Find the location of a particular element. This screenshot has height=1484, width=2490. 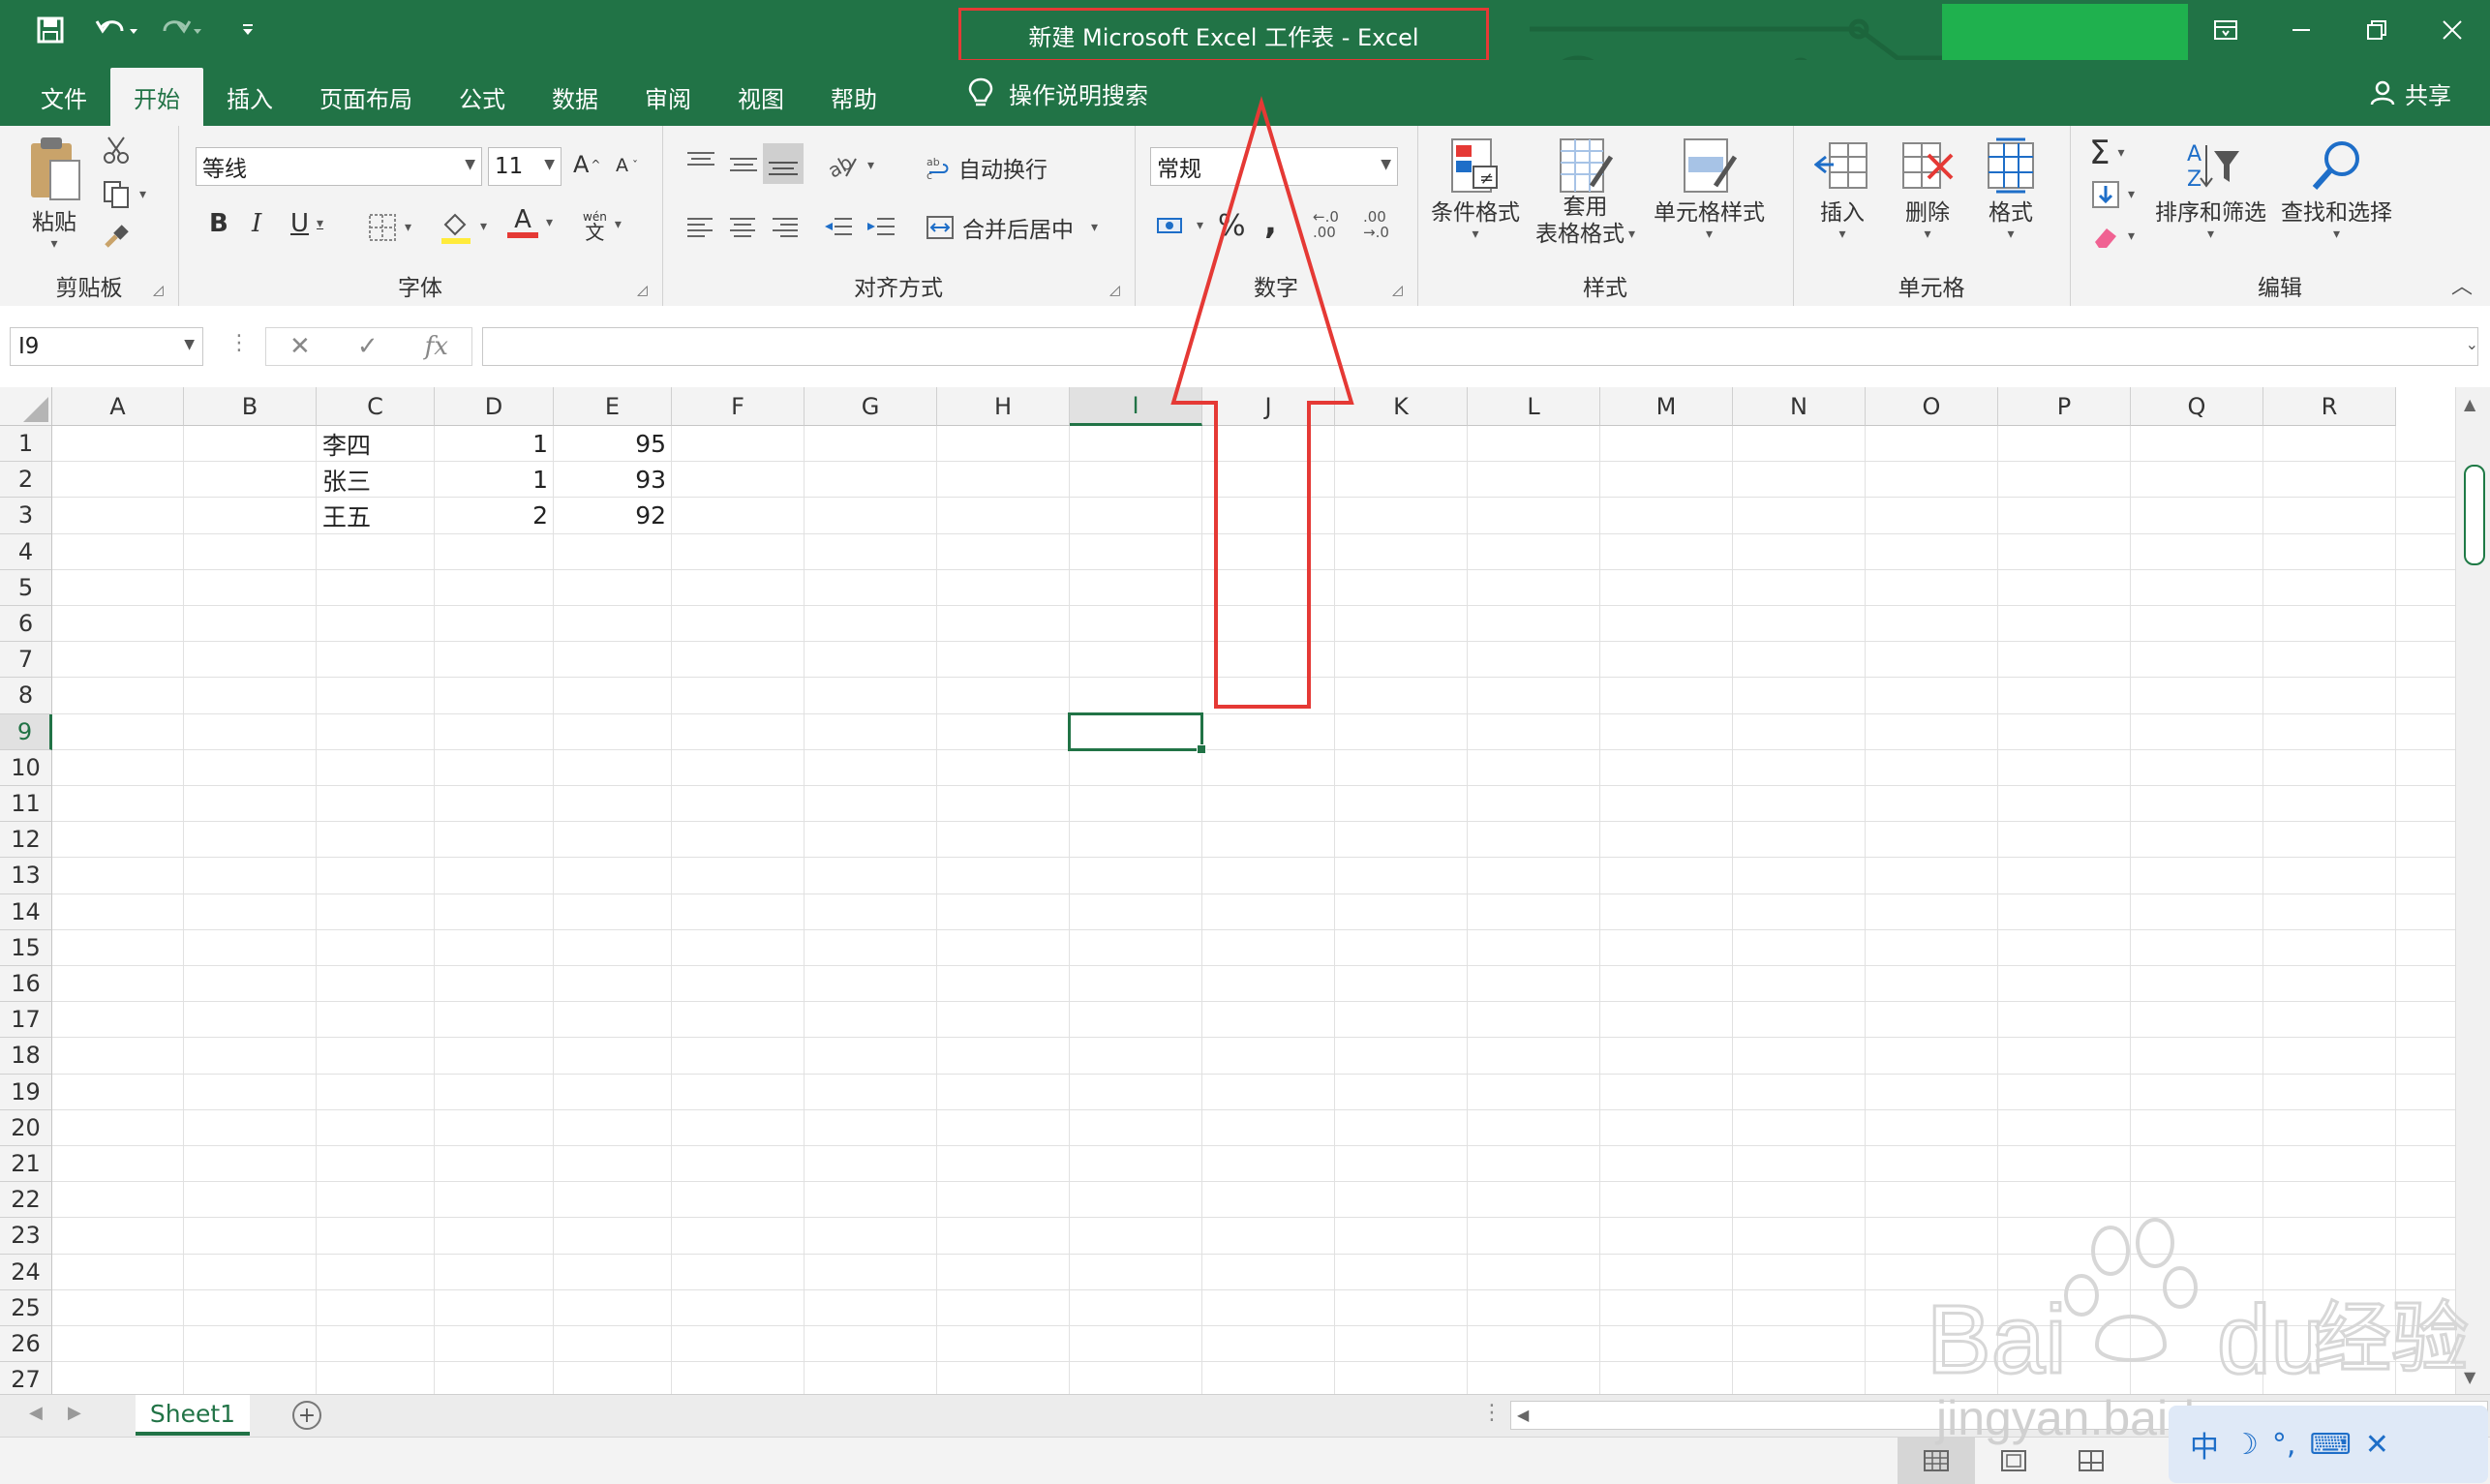

format-cells-button: 格式 ▾ is located at coordinates (2011, 189).